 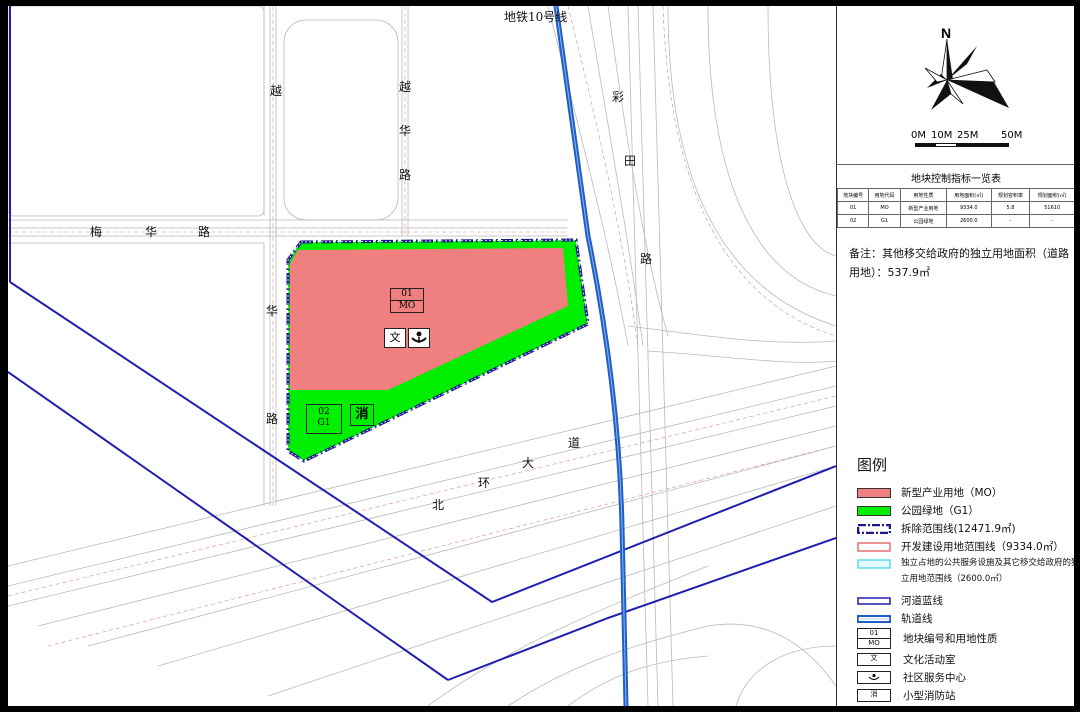 I want to click on legend-swatch-demolition, so click(x=874, y=528).